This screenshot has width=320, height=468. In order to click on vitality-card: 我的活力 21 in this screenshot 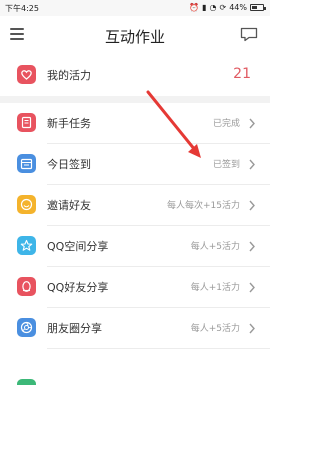, I will do `click(135, 75)`.